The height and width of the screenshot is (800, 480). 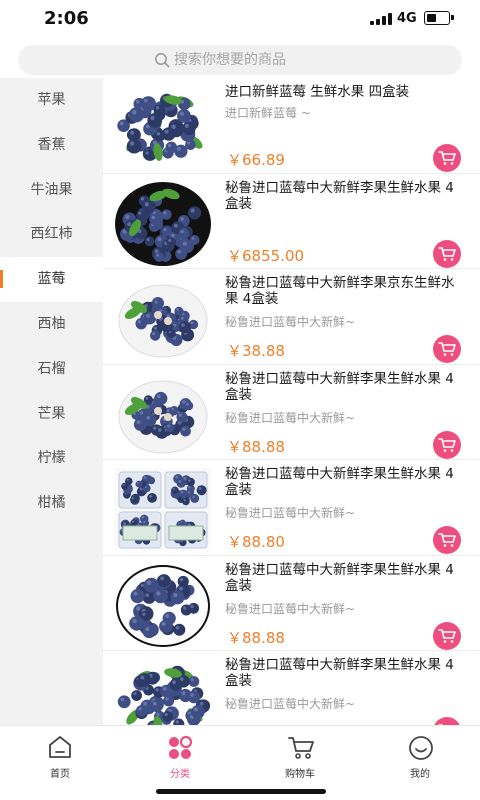 What do you see at coordinates (60, 774) in the screenshot?
I see `tab-home-label: 首页` at bounding box center [60, 774].